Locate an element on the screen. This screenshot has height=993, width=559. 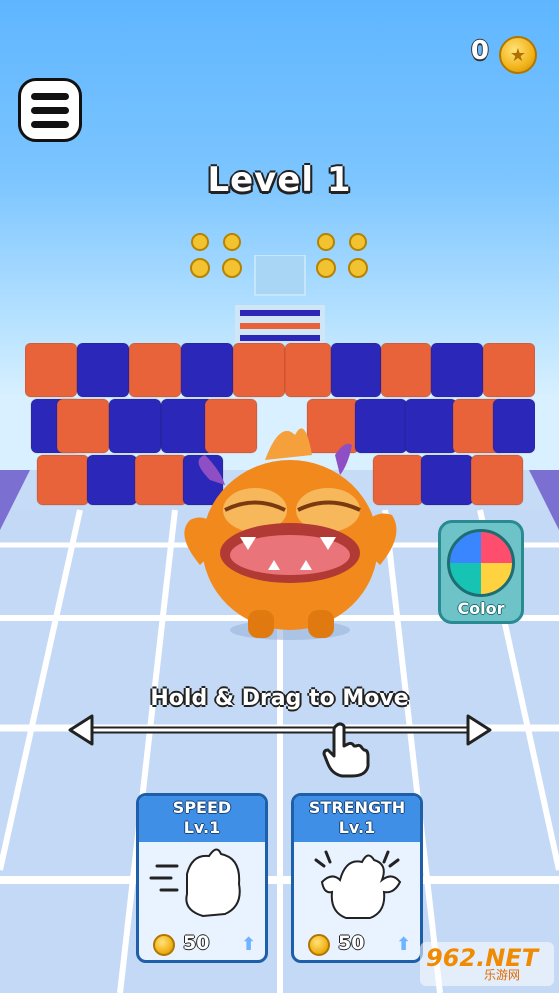
speed-upgrade-card: SPEED Lv.1 50 ⬆ is located at coordinates (202, 878).